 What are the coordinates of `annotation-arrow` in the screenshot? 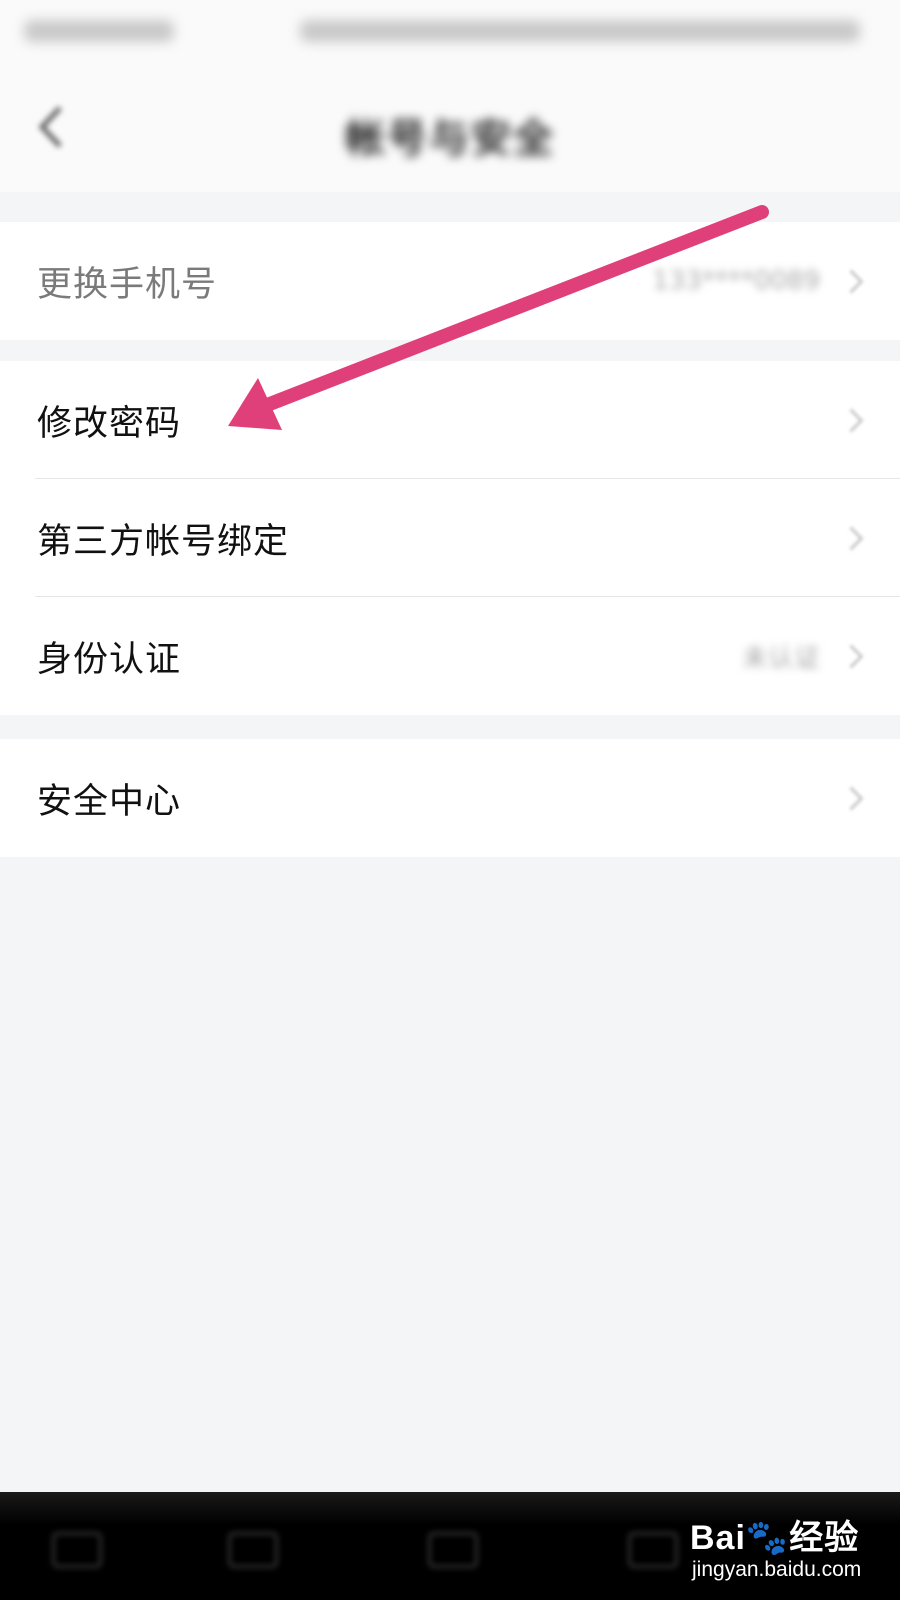 It's located at (498, 317).